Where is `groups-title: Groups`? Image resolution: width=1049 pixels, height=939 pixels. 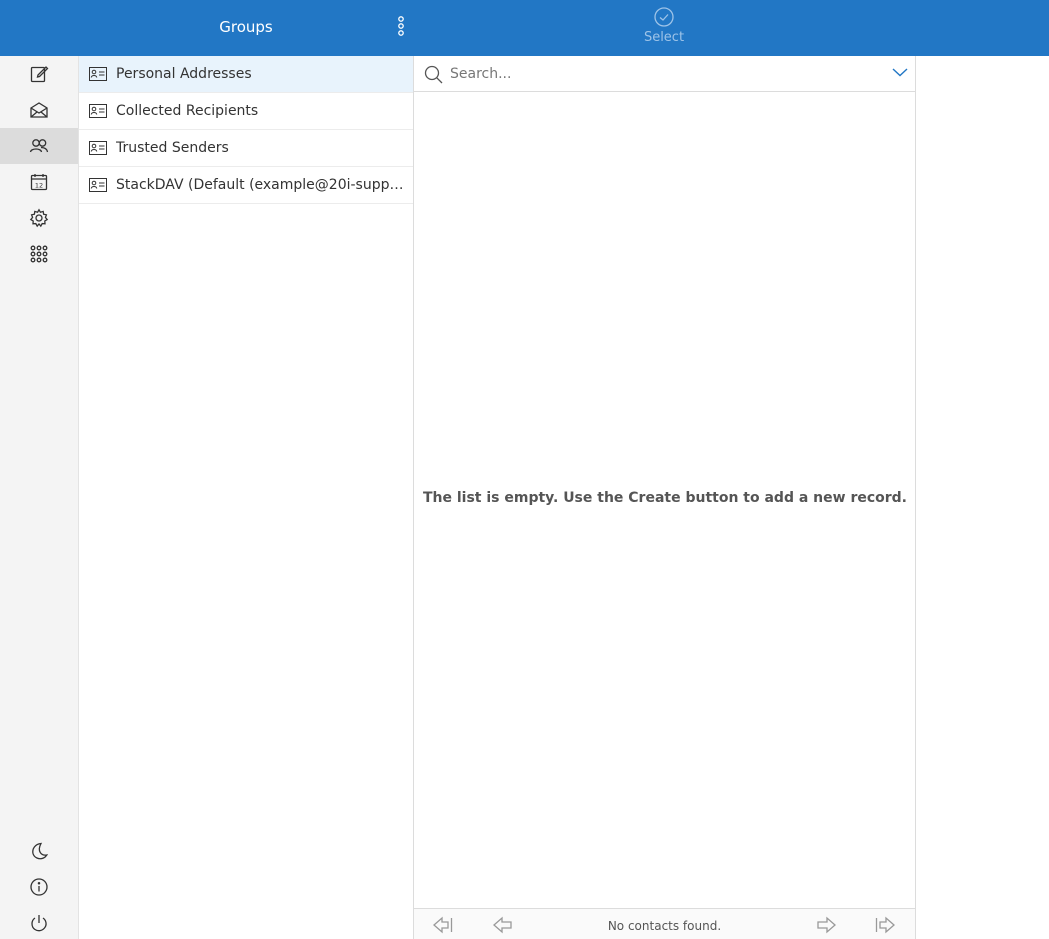
groups-title: Groups is located at coordinates (246, 27).